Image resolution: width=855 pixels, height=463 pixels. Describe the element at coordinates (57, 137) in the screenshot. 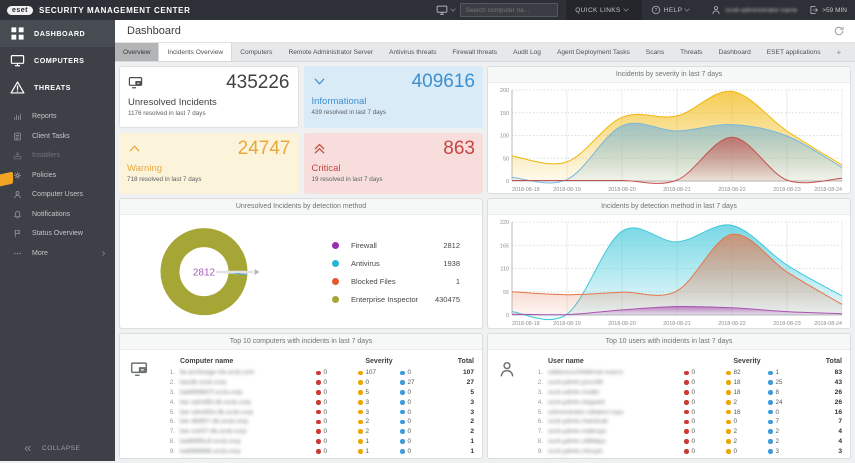

I see `sidebar-item-client-tasks: Client Tasks` at that location.